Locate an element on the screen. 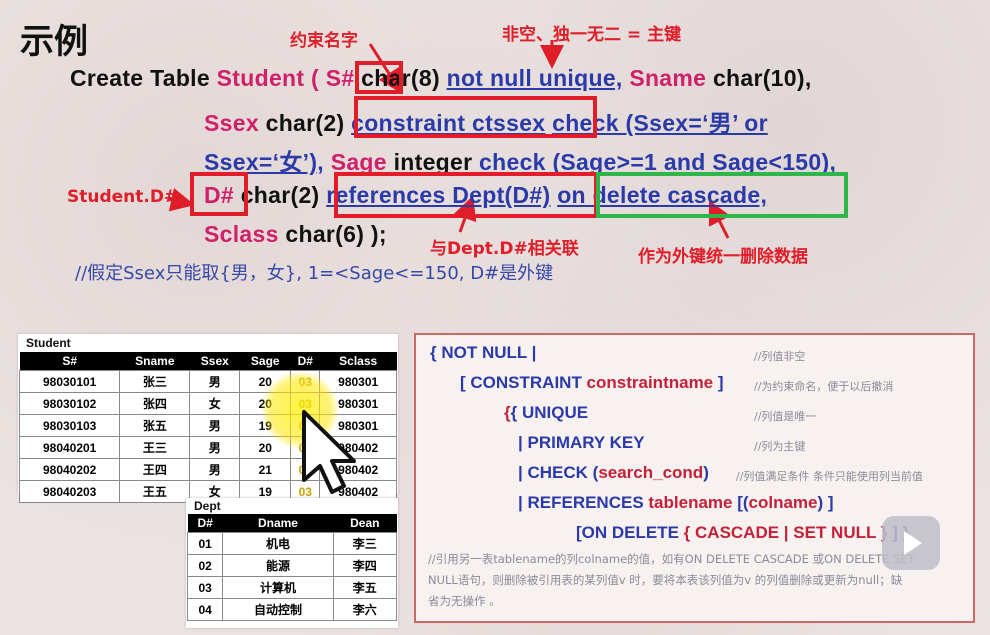  table-cell: 张五 is located at coordinates (155, 425).